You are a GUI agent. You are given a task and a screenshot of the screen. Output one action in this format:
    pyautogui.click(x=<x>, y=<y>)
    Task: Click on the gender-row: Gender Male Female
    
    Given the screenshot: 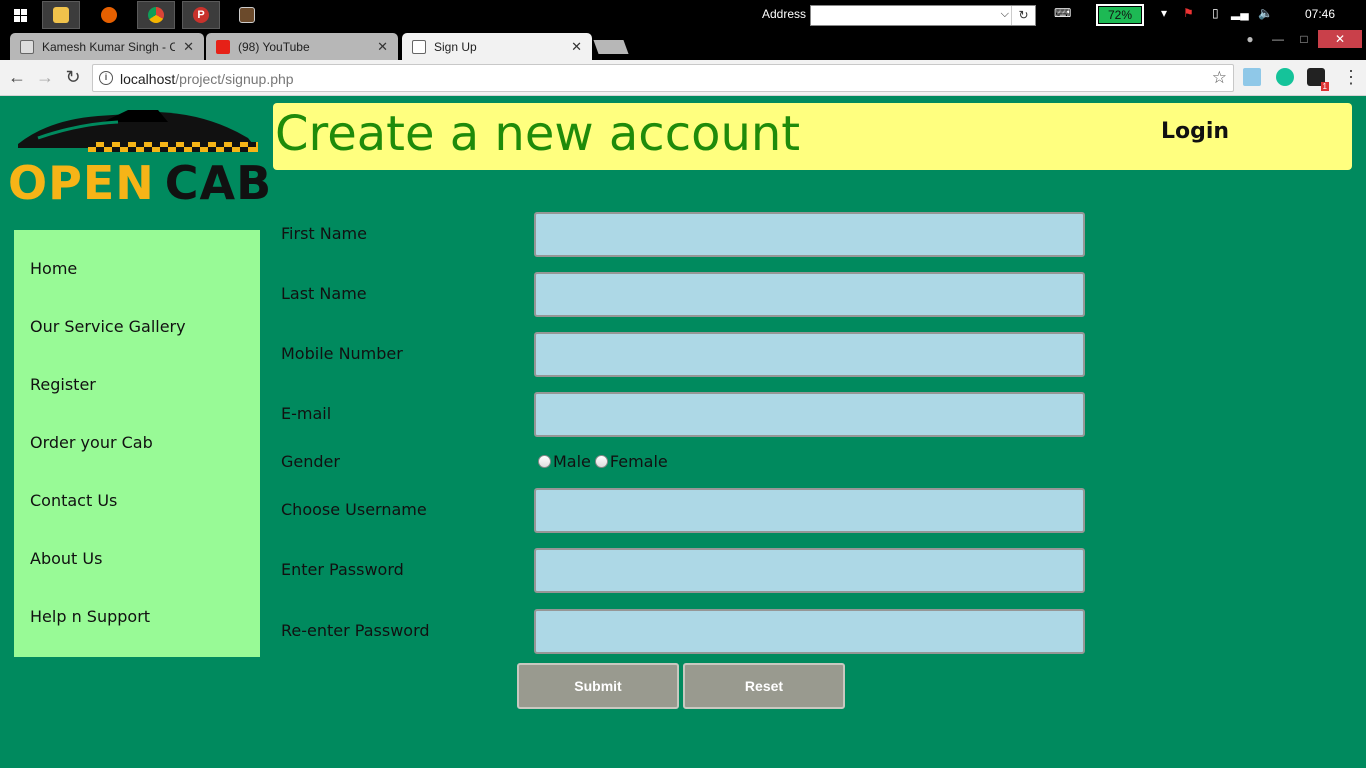 What is the action you would take?
    pyautogui.click(x=683, y=463)
    